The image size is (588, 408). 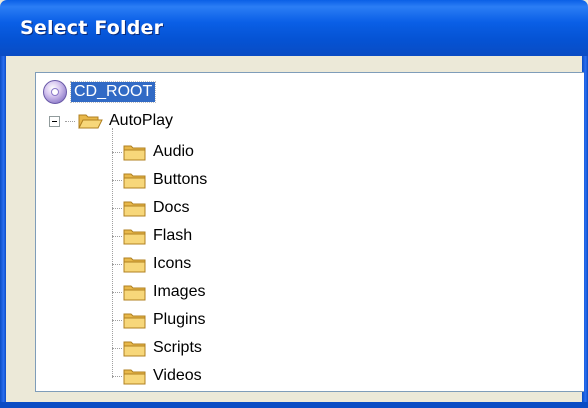 I want to click on tree-node-label: Plugins, so click(x=179, y=319).